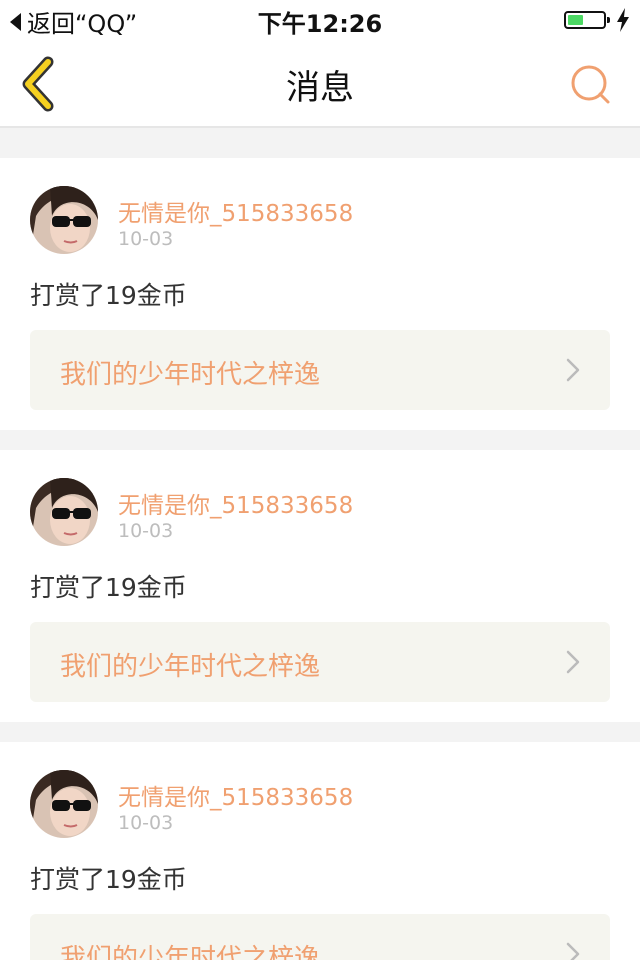 This screenshot has width=640, height=960. I want to click on charging-bolt-icon, so click(623, 20).